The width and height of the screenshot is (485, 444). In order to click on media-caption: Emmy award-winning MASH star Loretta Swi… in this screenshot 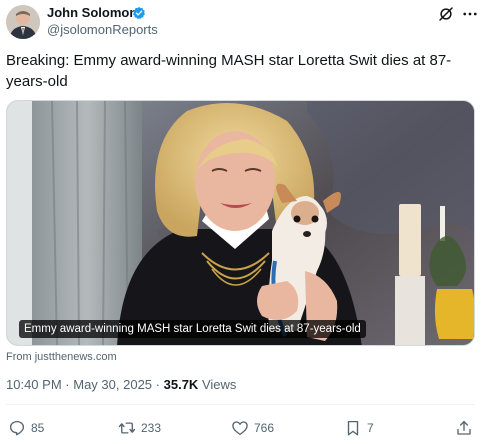, I will do `click(192, 329)`.